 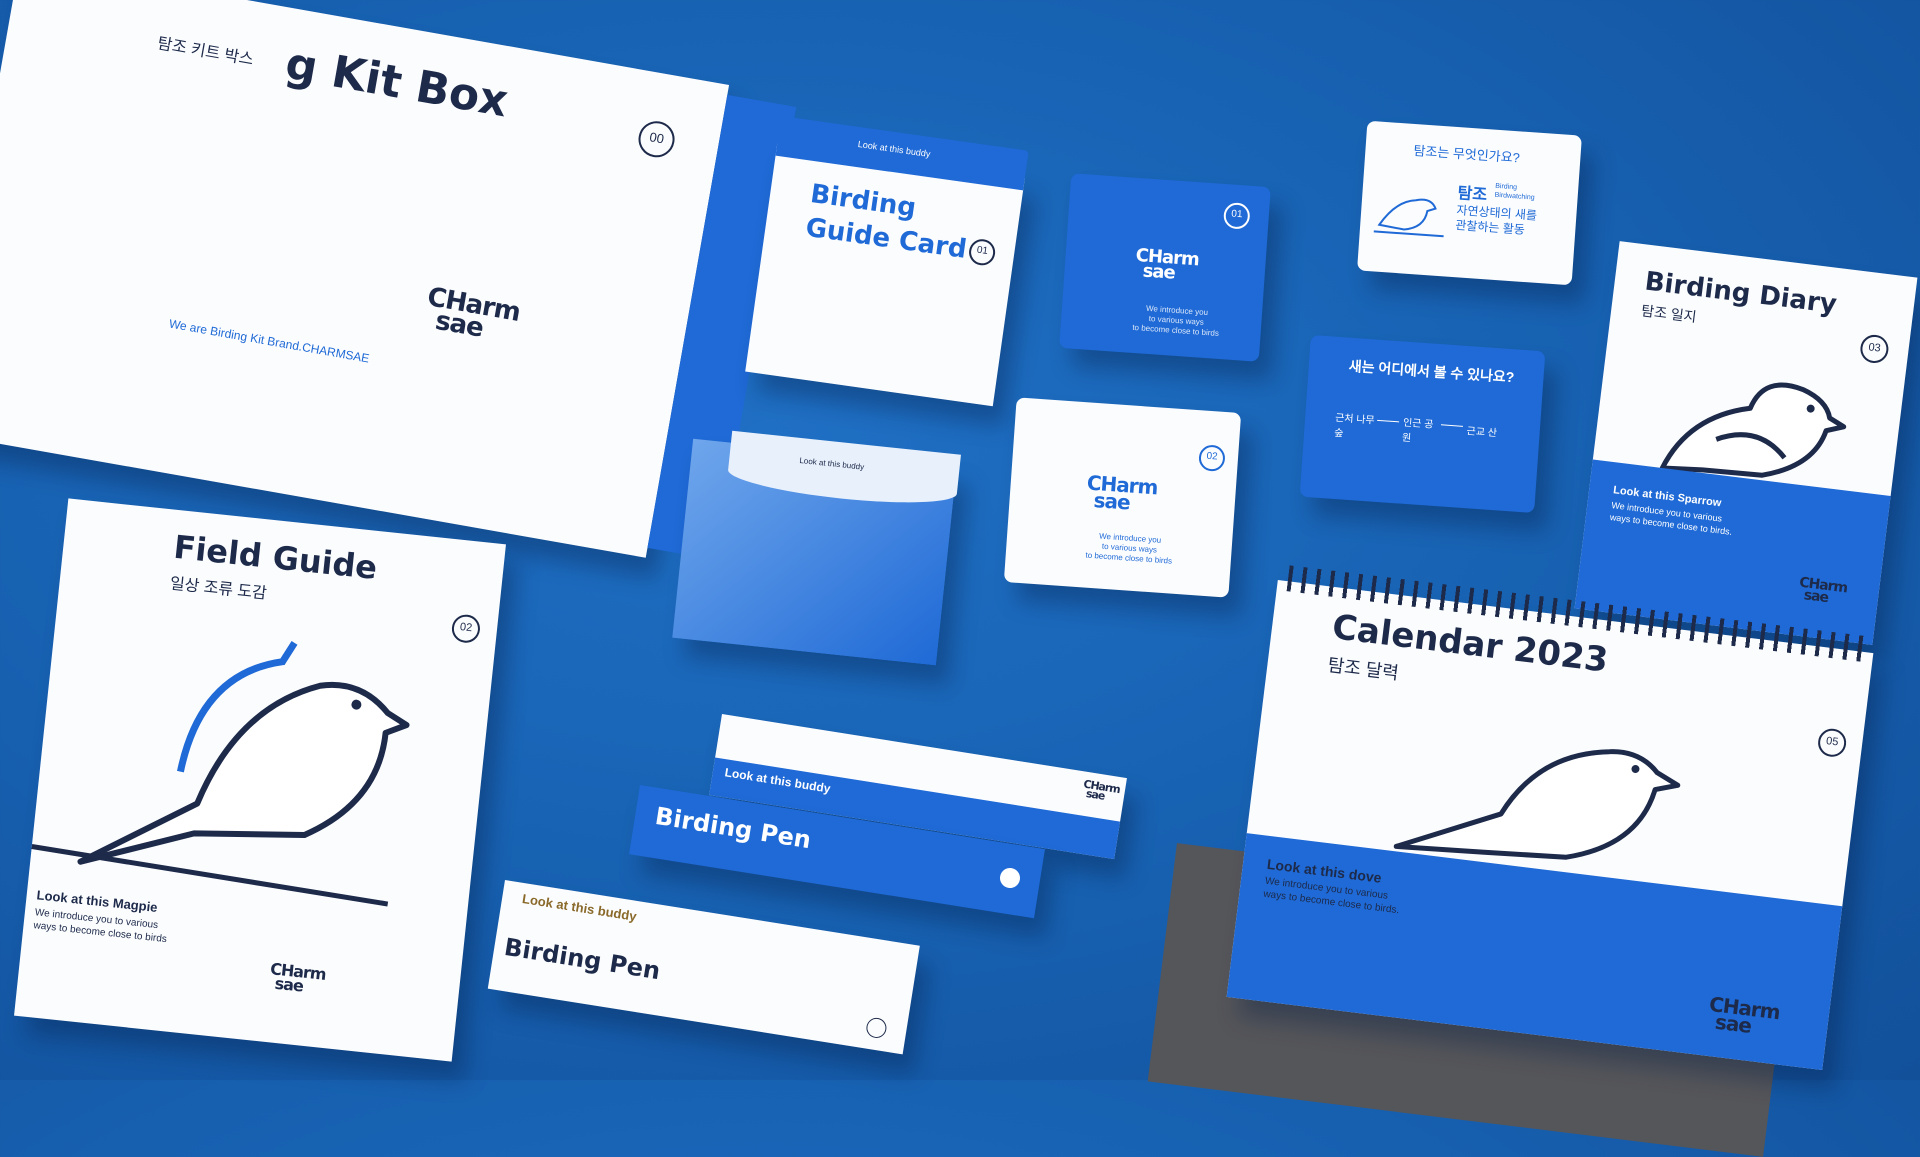 What do you see at coordinates (1354, 426) in the screenshot?
I see `info-card-2-step1: 근처 나무 숲` at bounding box center [1354, 426].